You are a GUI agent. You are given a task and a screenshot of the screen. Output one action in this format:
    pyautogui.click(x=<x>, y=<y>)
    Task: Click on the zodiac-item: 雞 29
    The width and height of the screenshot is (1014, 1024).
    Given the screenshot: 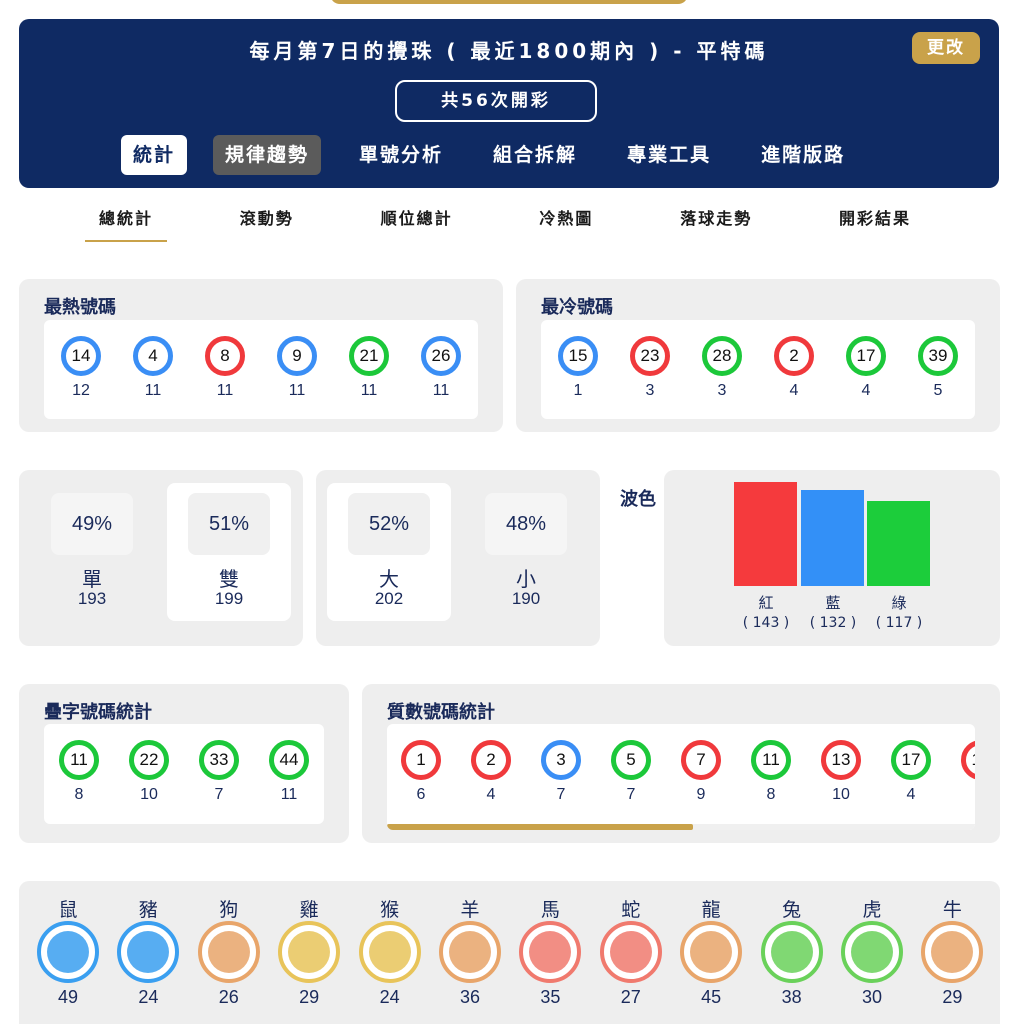 What is the action you would take?
    pyautogui.click(x=309, y=951)
    